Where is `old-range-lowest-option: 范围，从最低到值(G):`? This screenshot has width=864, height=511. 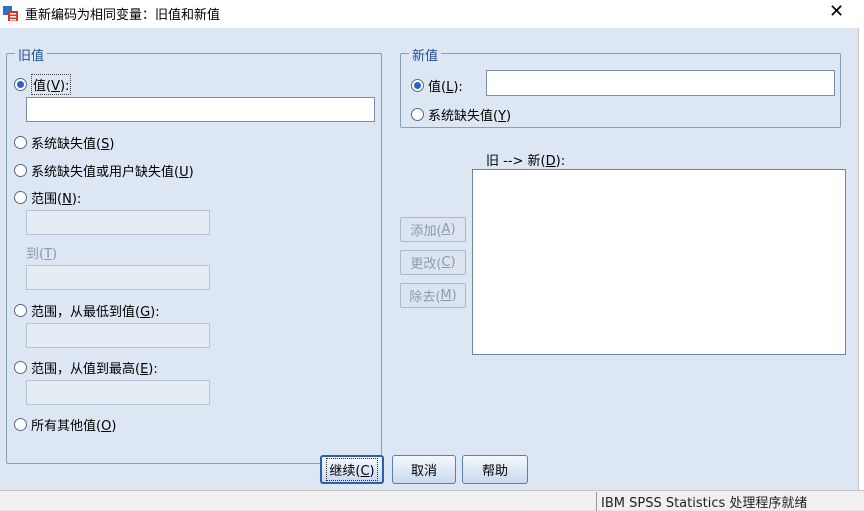
old-range-lowest-option: 范围，从最低到值(G): is located at coordinates (87, 310).